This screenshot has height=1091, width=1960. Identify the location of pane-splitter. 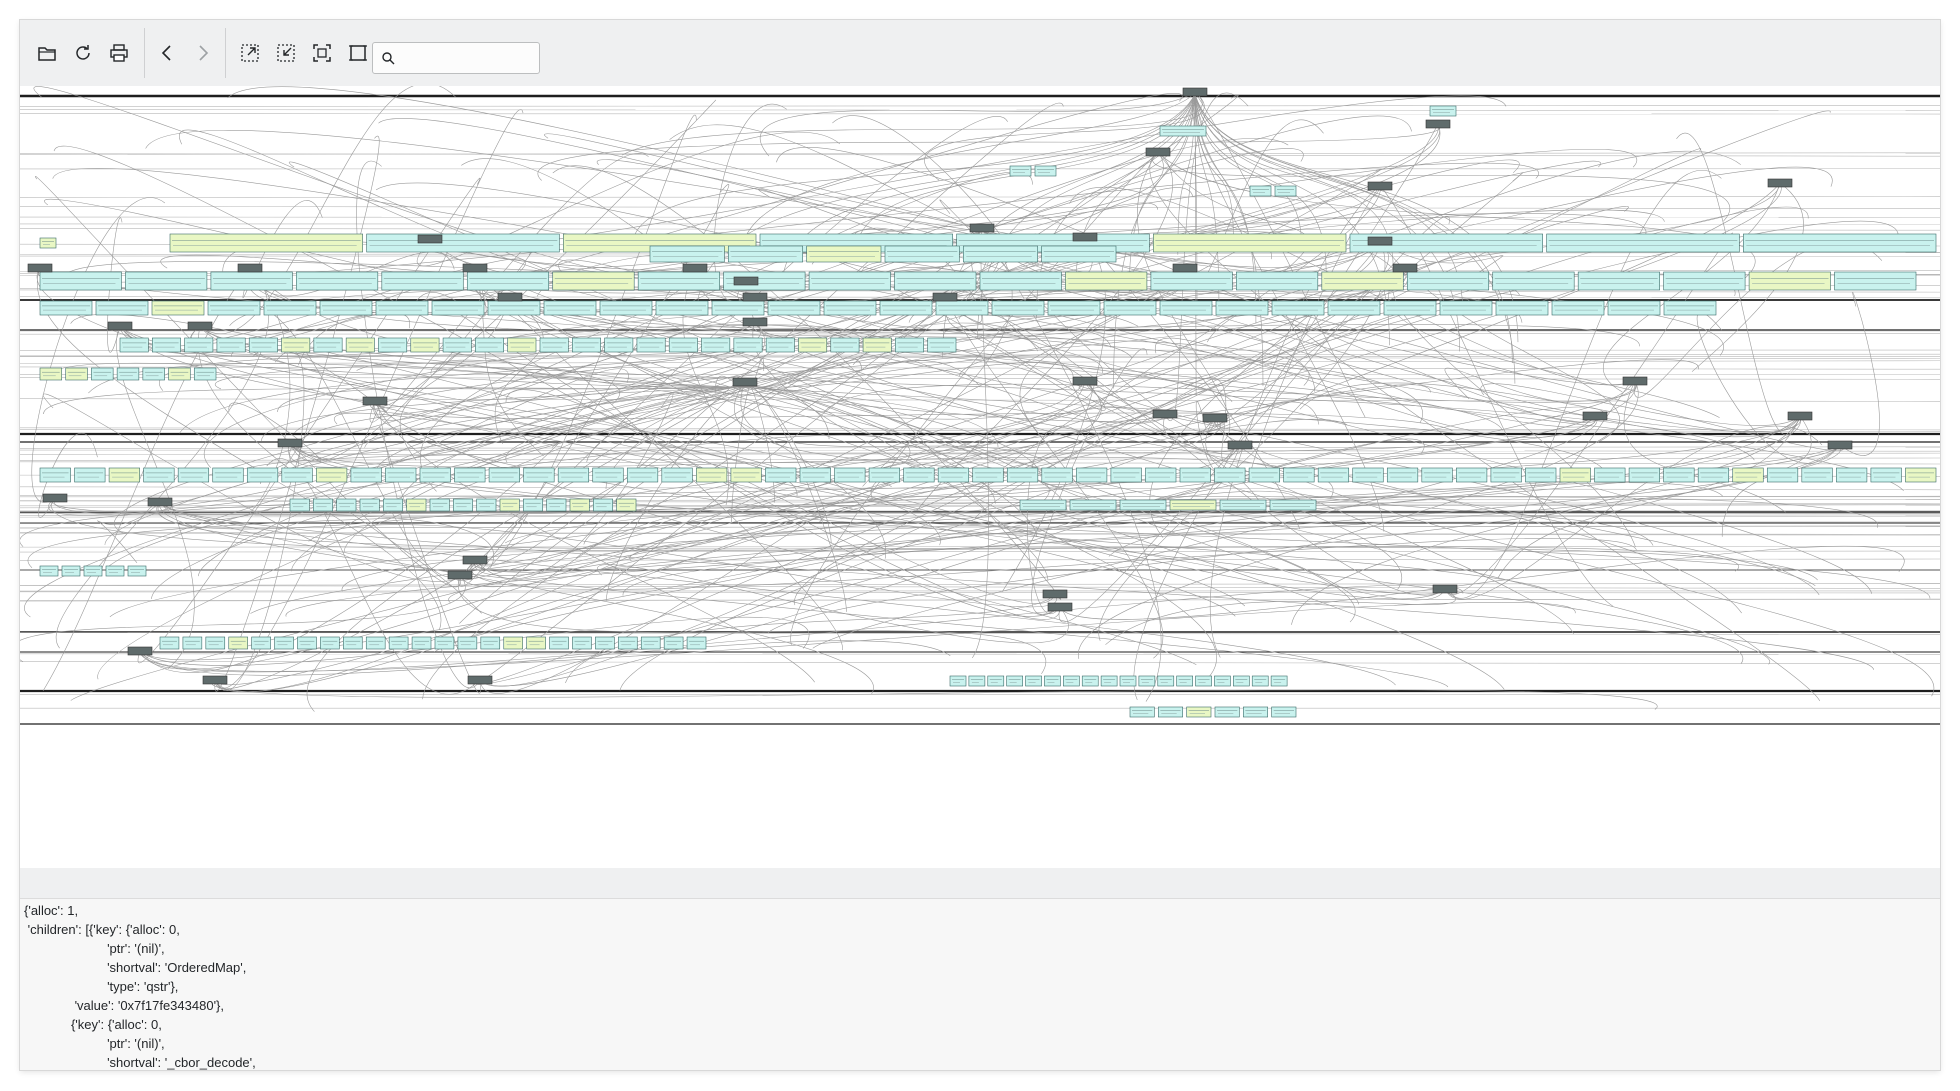
(980, 883).